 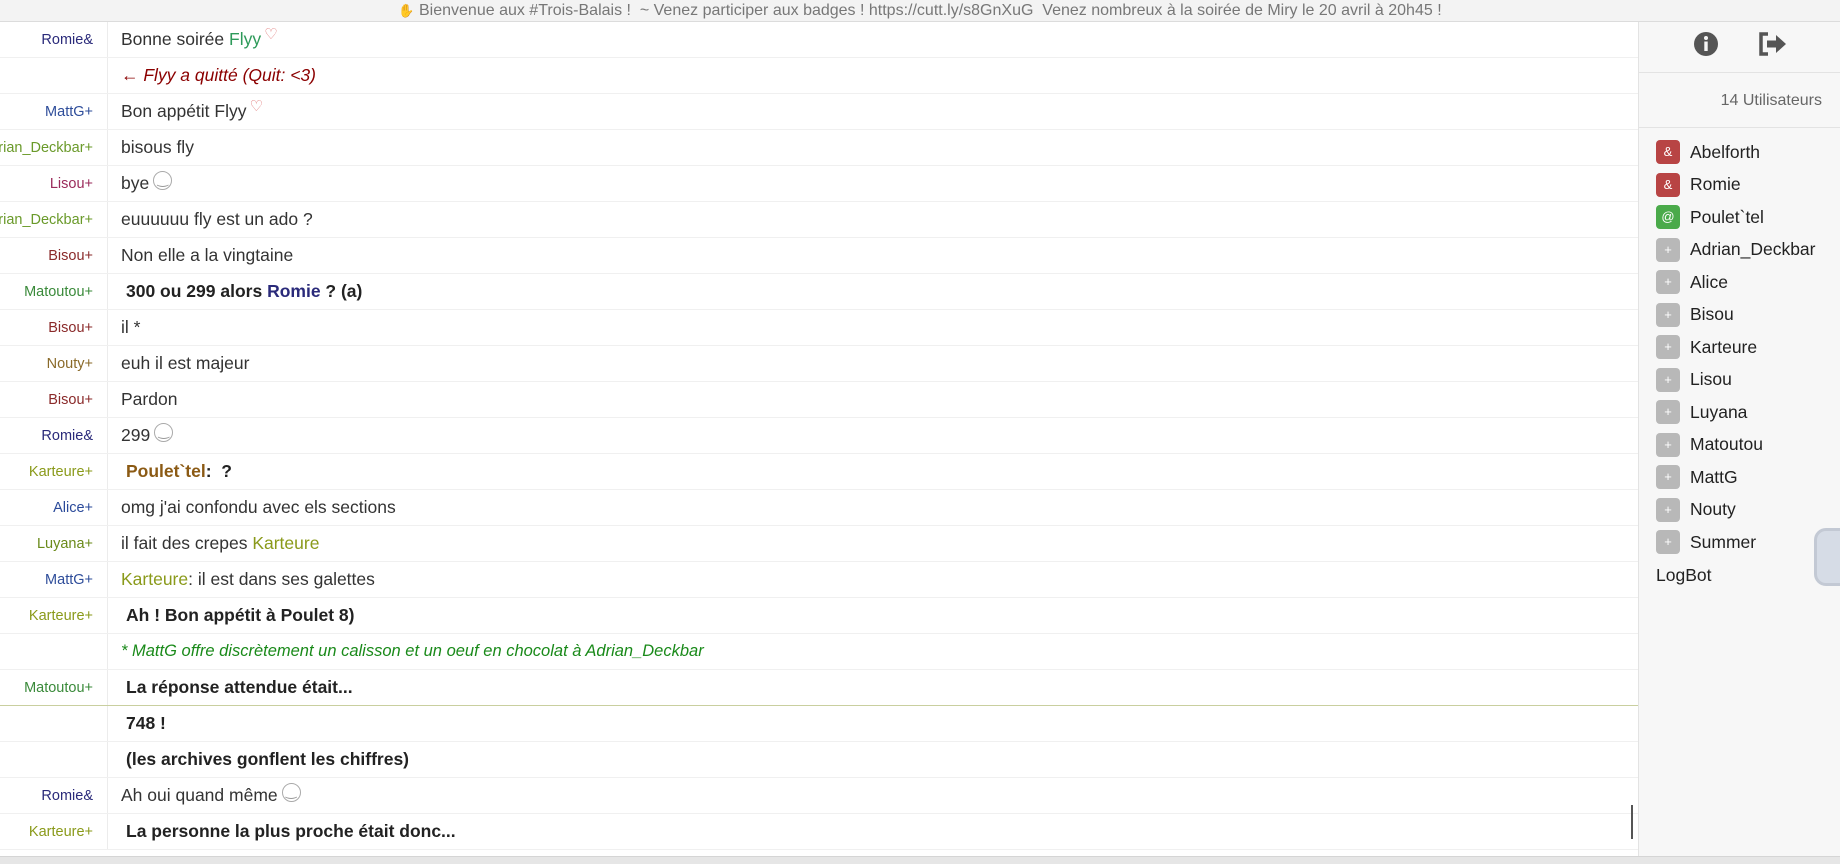 I want to click on message-body-after: : ?, so click(x=218, y=471).